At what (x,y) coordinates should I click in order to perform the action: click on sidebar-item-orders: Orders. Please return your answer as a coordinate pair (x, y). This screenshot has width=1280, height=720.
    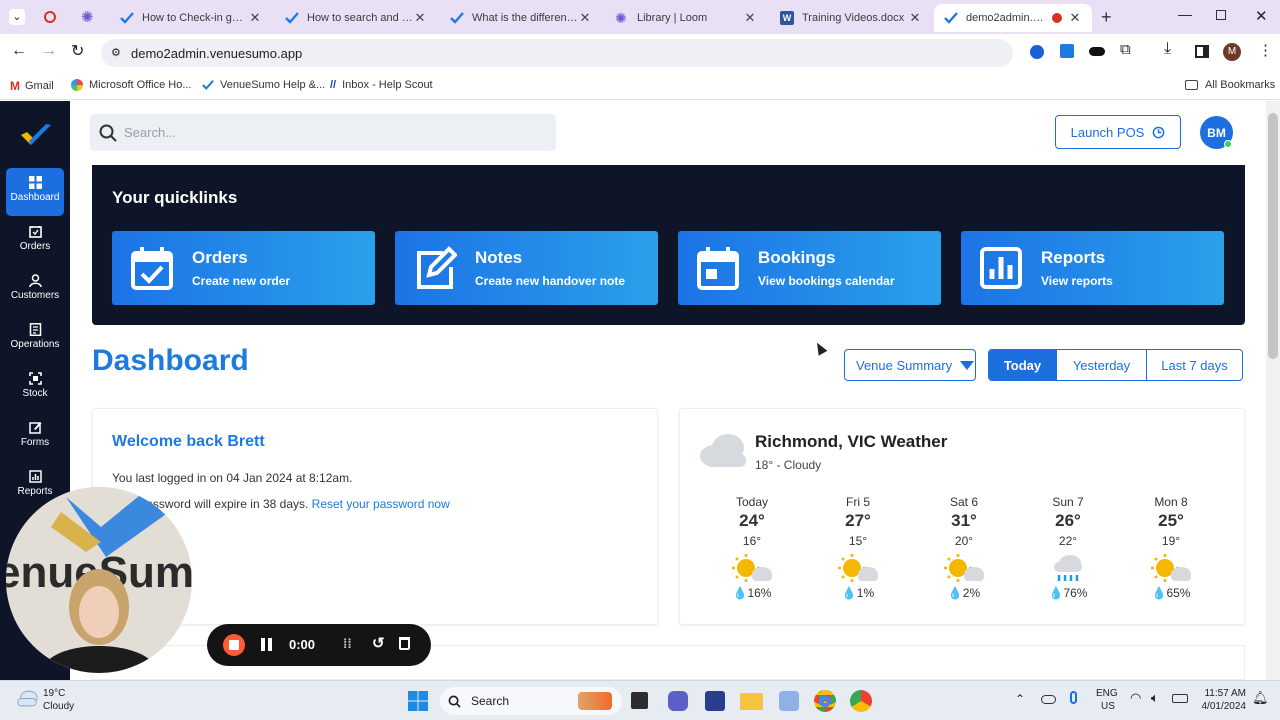
    Looking at the image, I should click on (35, 241).